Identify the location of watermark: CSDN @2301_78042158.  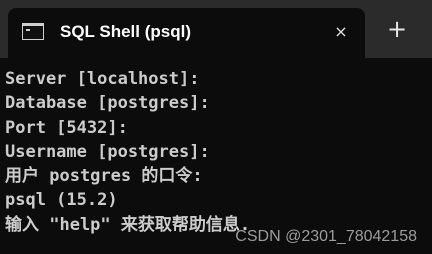
(326, 236).